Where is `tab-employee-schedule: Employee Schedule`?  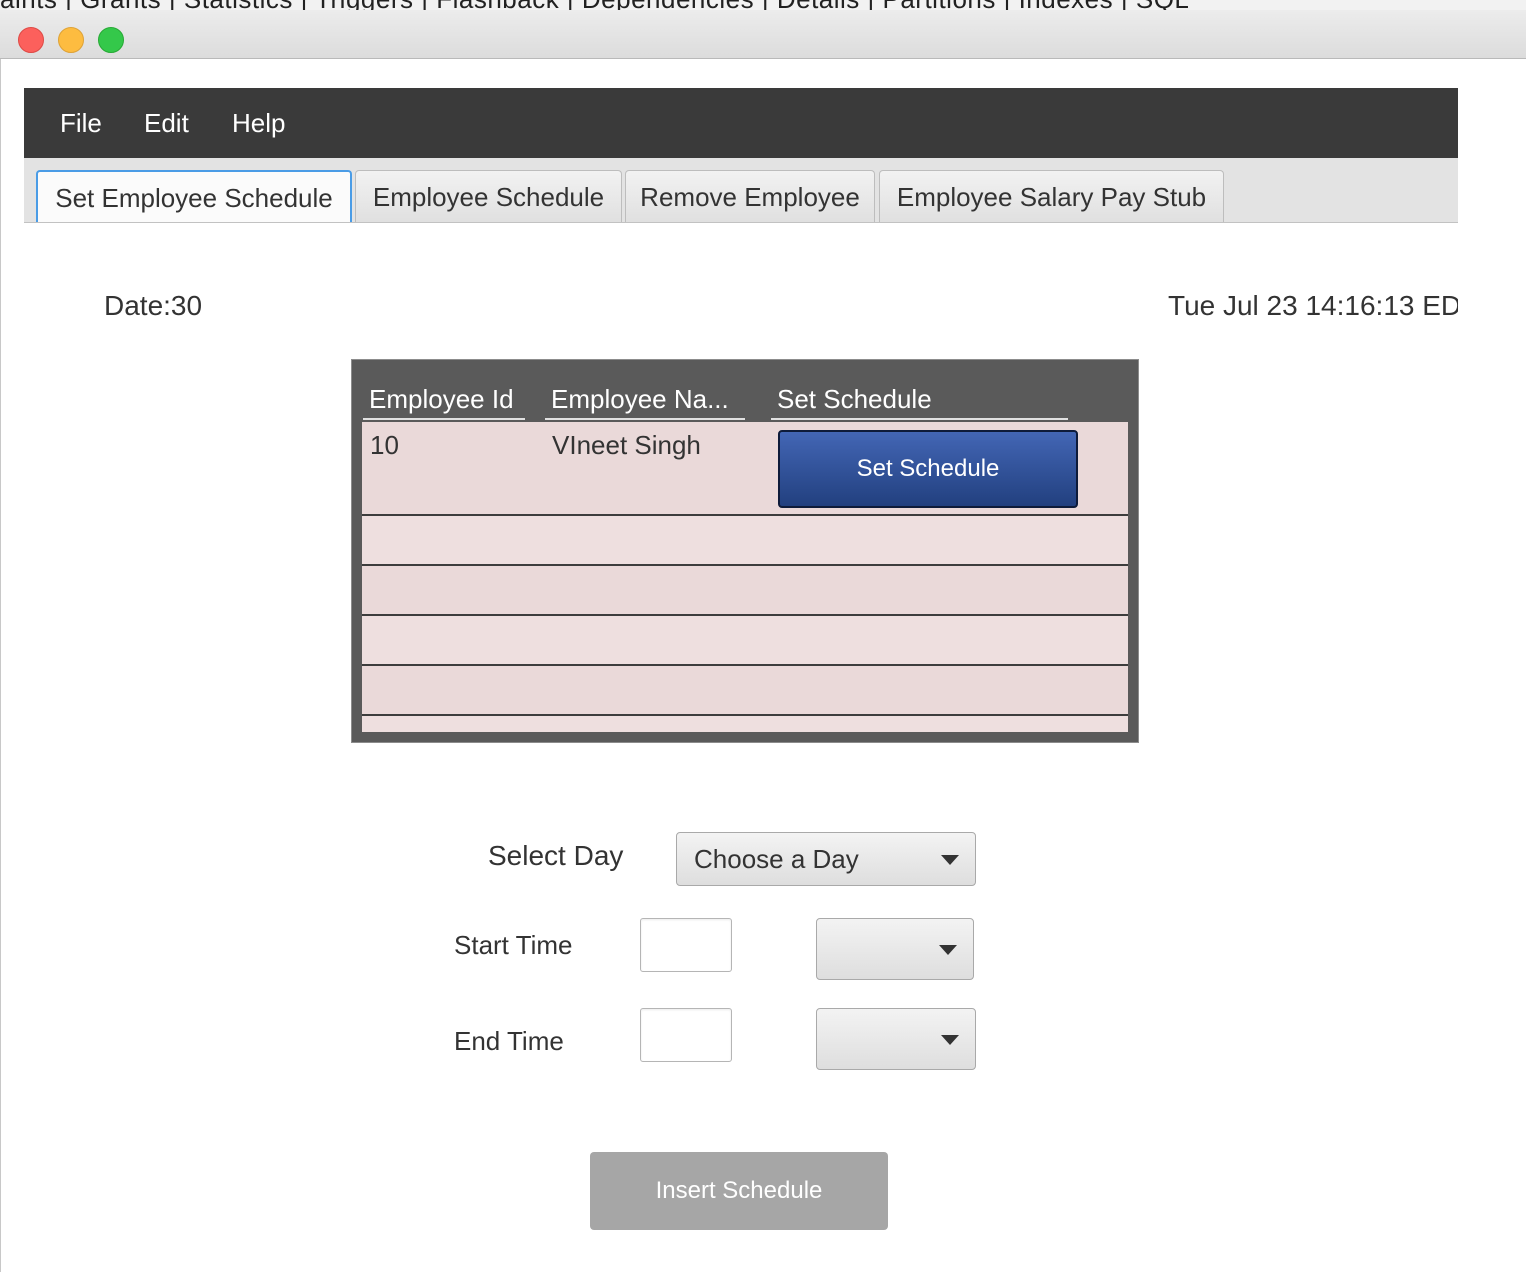
tab-employee-schedule: Employee Schedule is located at coordinates (488, 196).